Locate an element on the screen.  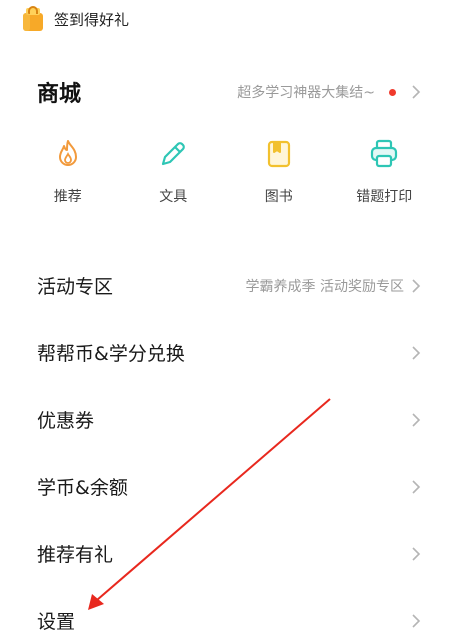
mall-promo-link: 超多学习神器大集结~ is located at coordinates (329, 92).